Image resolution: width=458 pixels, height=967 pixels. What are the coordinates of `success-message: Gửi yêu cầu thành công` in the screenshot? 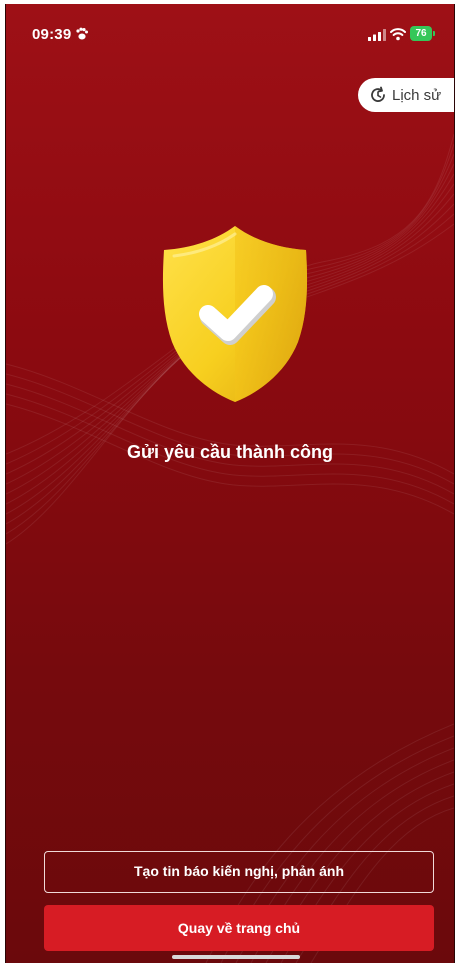 It's located at (230, 452).